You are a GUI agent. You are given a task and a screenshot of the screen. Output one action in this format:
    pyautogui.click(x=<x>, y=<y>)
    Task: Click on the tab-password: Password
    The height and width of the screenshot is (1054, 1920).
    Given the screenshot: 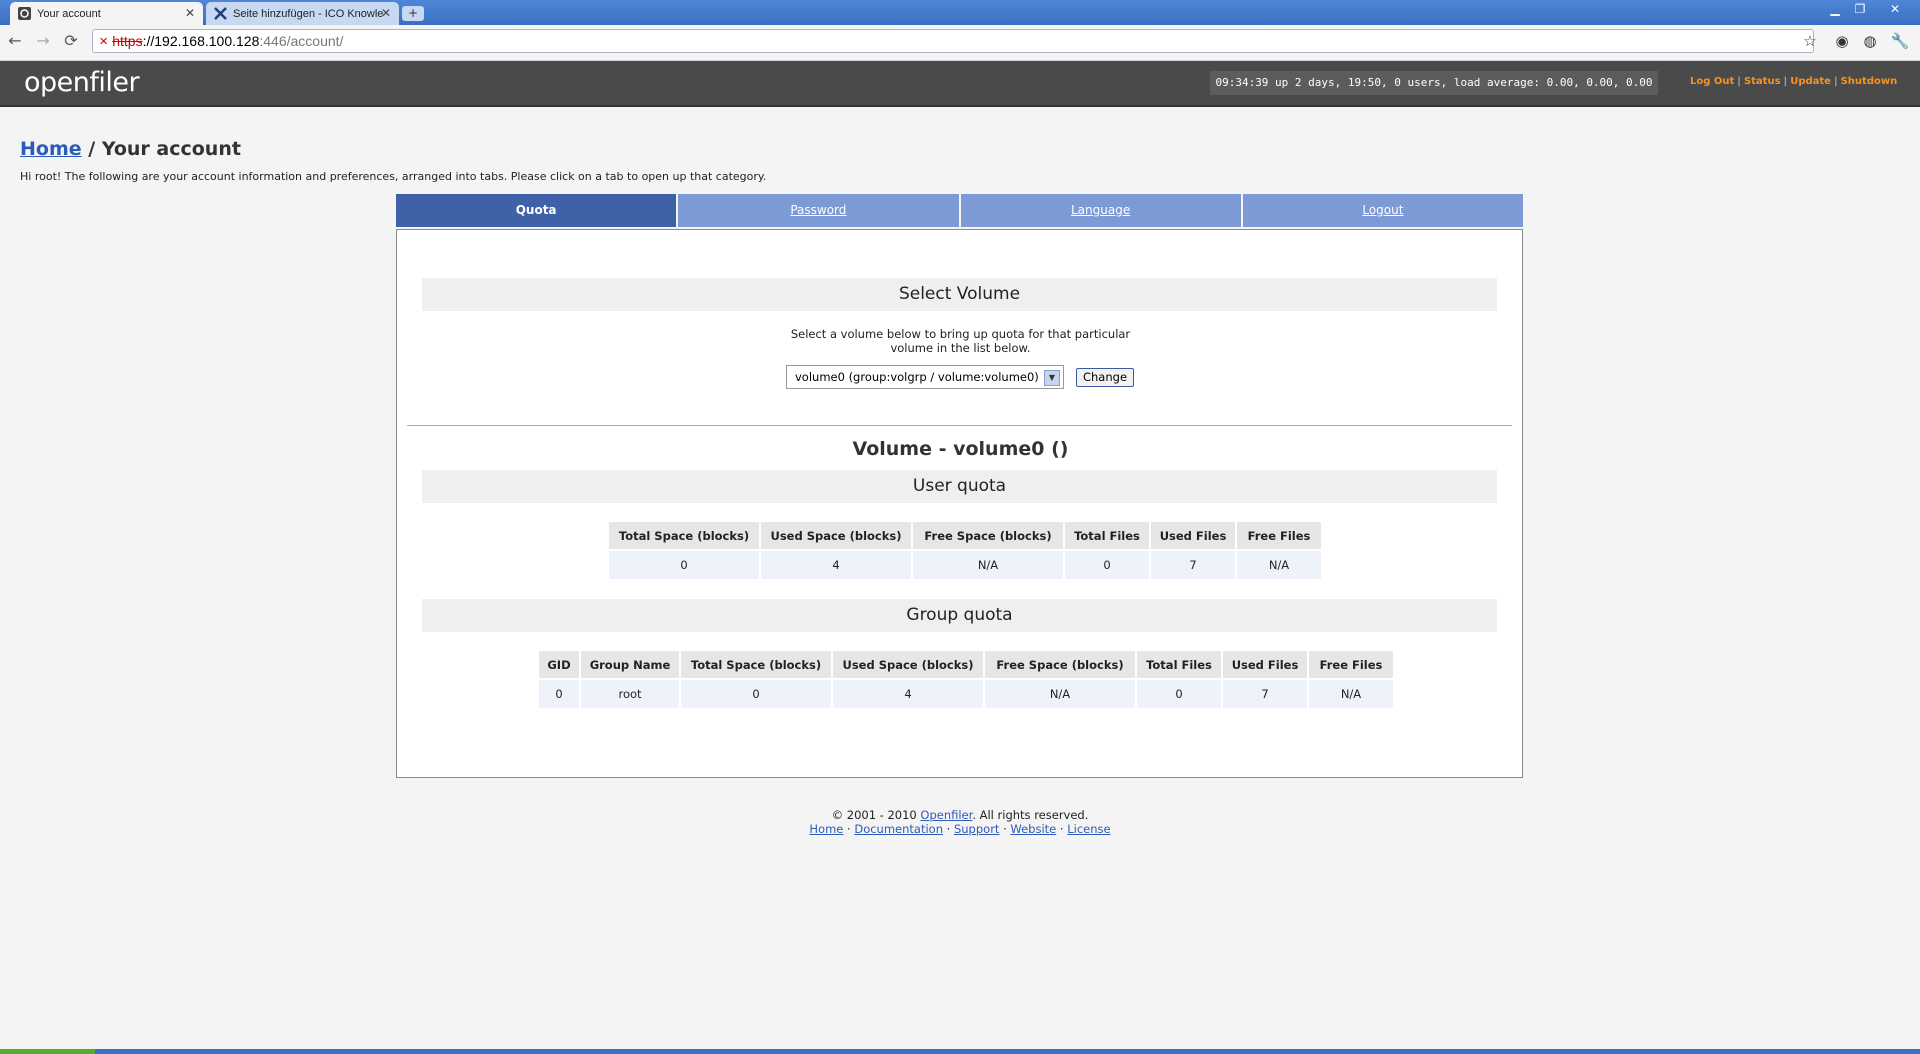 What is the action you would take?
    pyautogui.click(x=818, y=210)
    